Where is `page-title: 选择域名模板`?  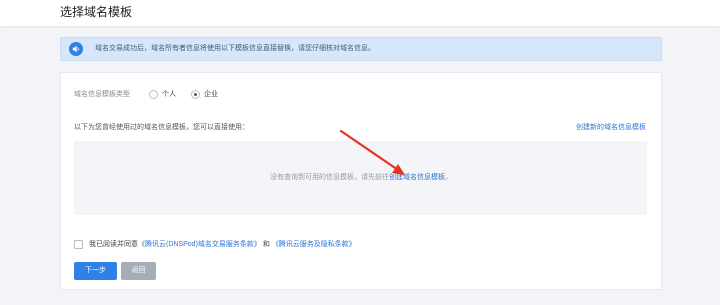 page-title: 选择域名模板 is located at coordinates (96, 12).